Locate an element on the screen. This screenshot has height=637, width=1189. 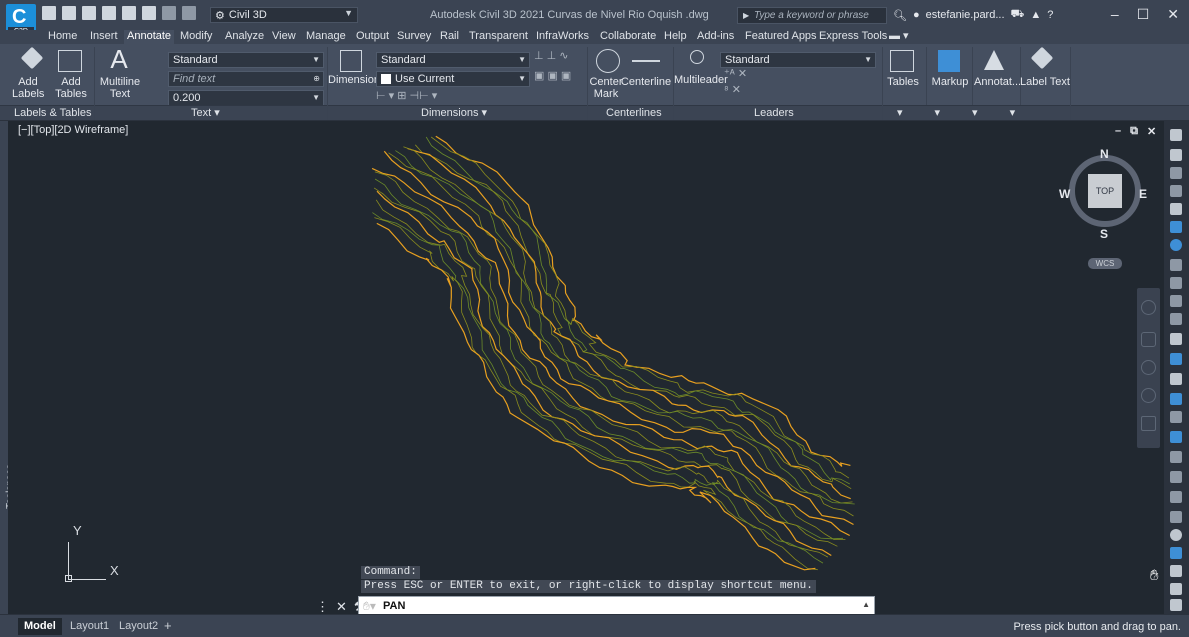
panel-footer-text: Text ▾ is located at coordinates (211, 112).